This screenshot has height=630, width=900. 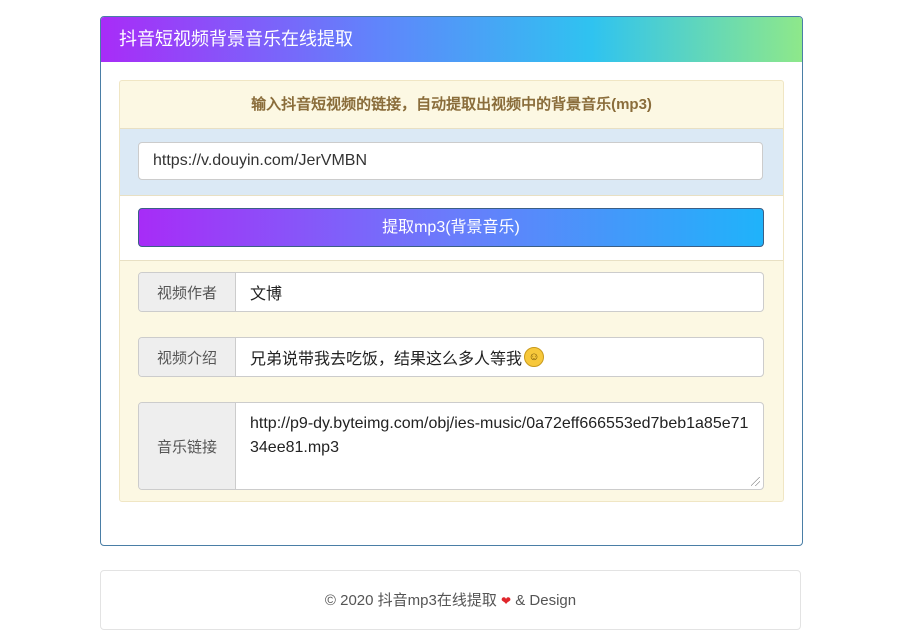 I want to click on footer-design: & Design, so click(x=546, y=600).